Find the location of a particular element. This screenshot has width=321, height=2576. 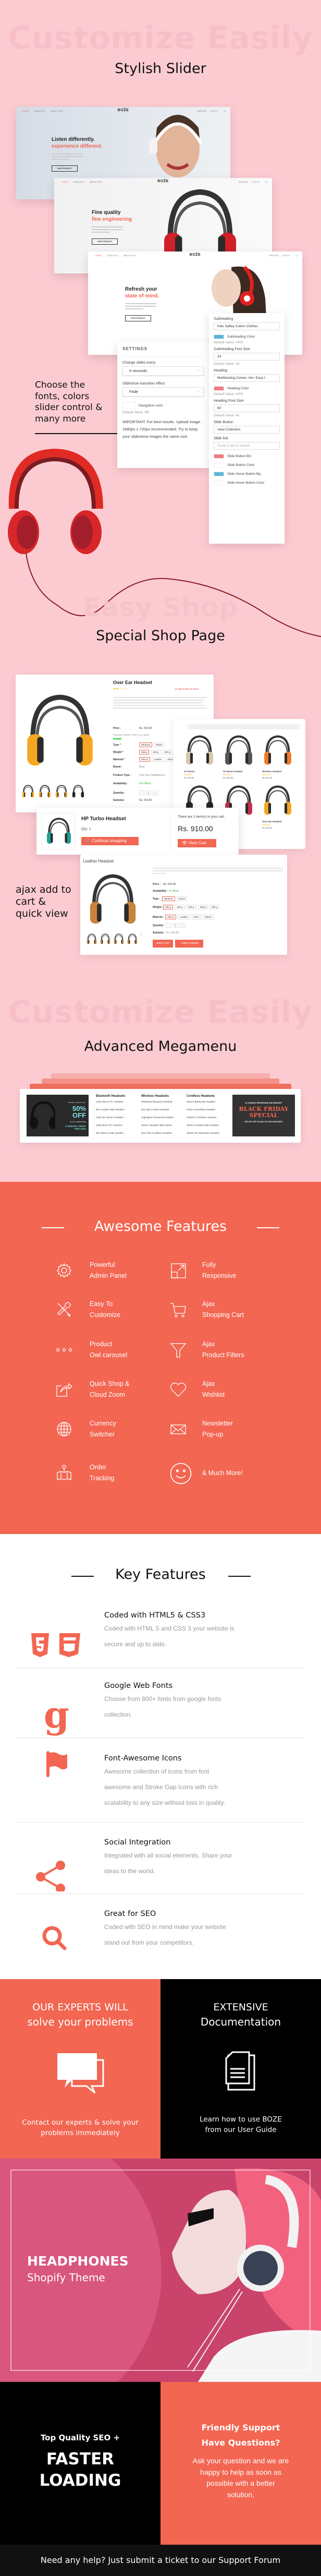

heading-color-row: Heading Color is located at coordinates (247, 388).